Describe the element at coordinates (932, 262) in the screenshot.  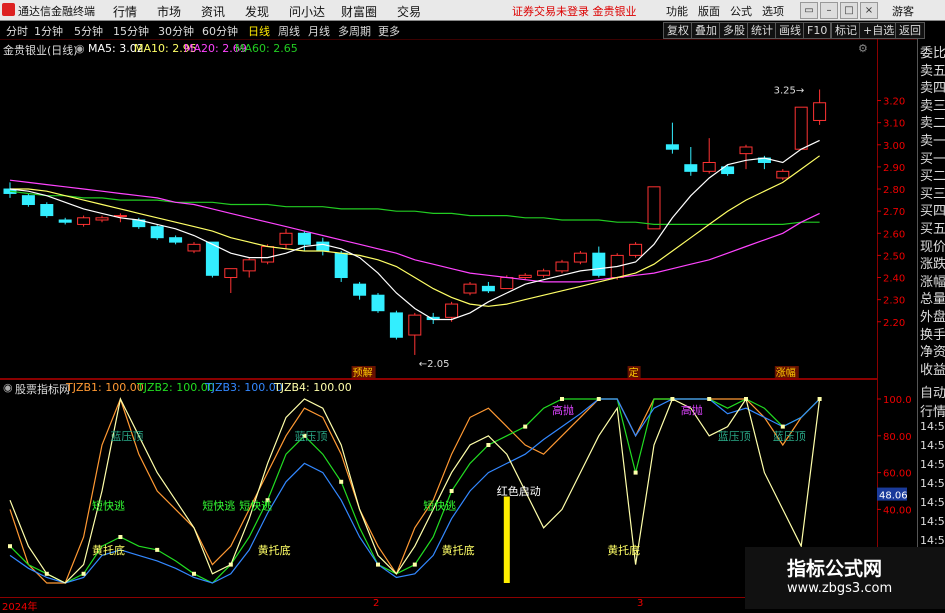
I see `quote-panel-item: 涨跌` at that location.